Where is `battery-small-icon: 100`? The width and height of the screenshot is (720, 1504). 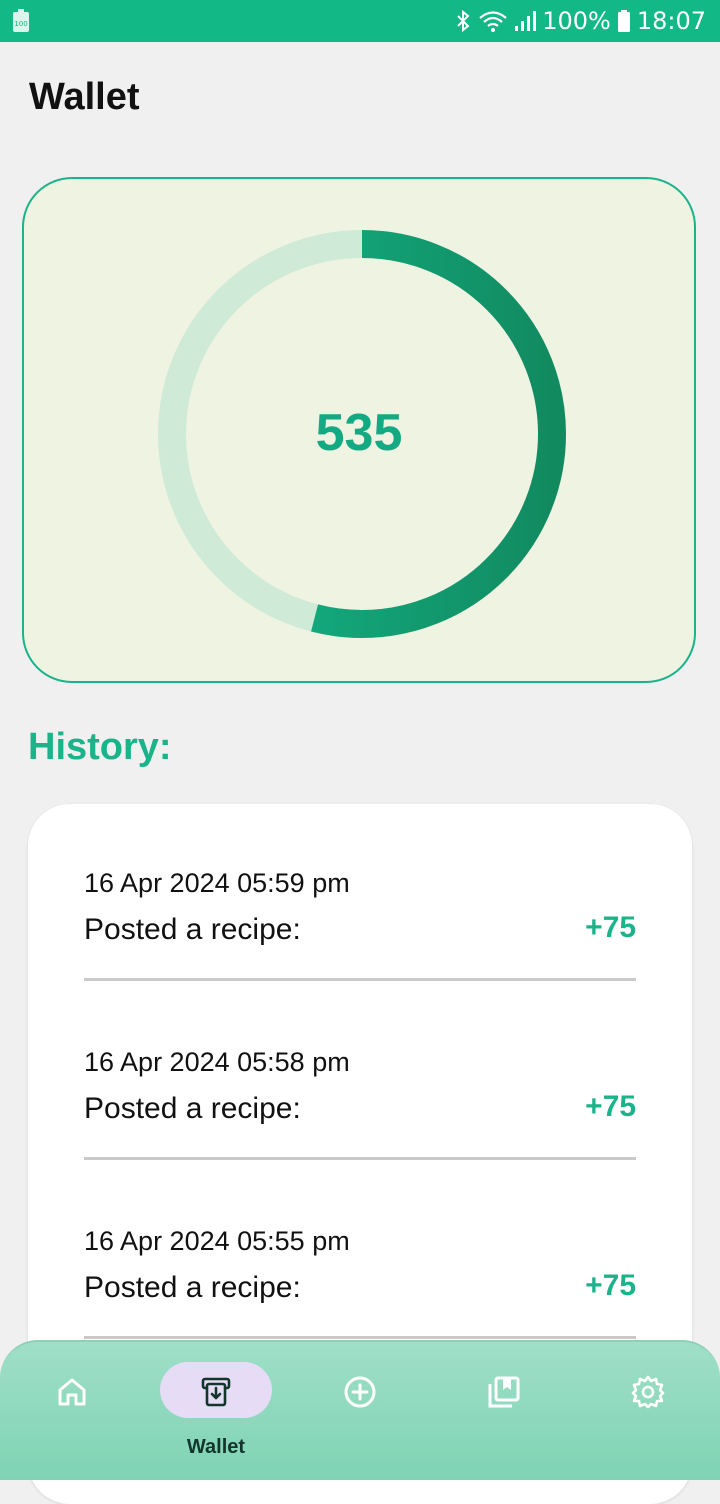
battery-small-icon: 100 is located at coordinates (22, 21).